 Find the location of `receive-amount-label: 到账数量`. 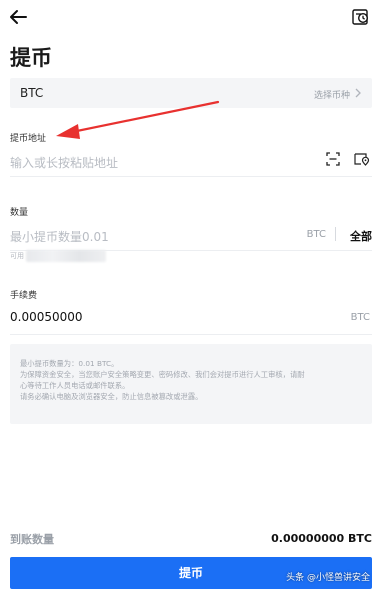

receive-amount-label: 到账数量 is located at coordinates (32, 539).